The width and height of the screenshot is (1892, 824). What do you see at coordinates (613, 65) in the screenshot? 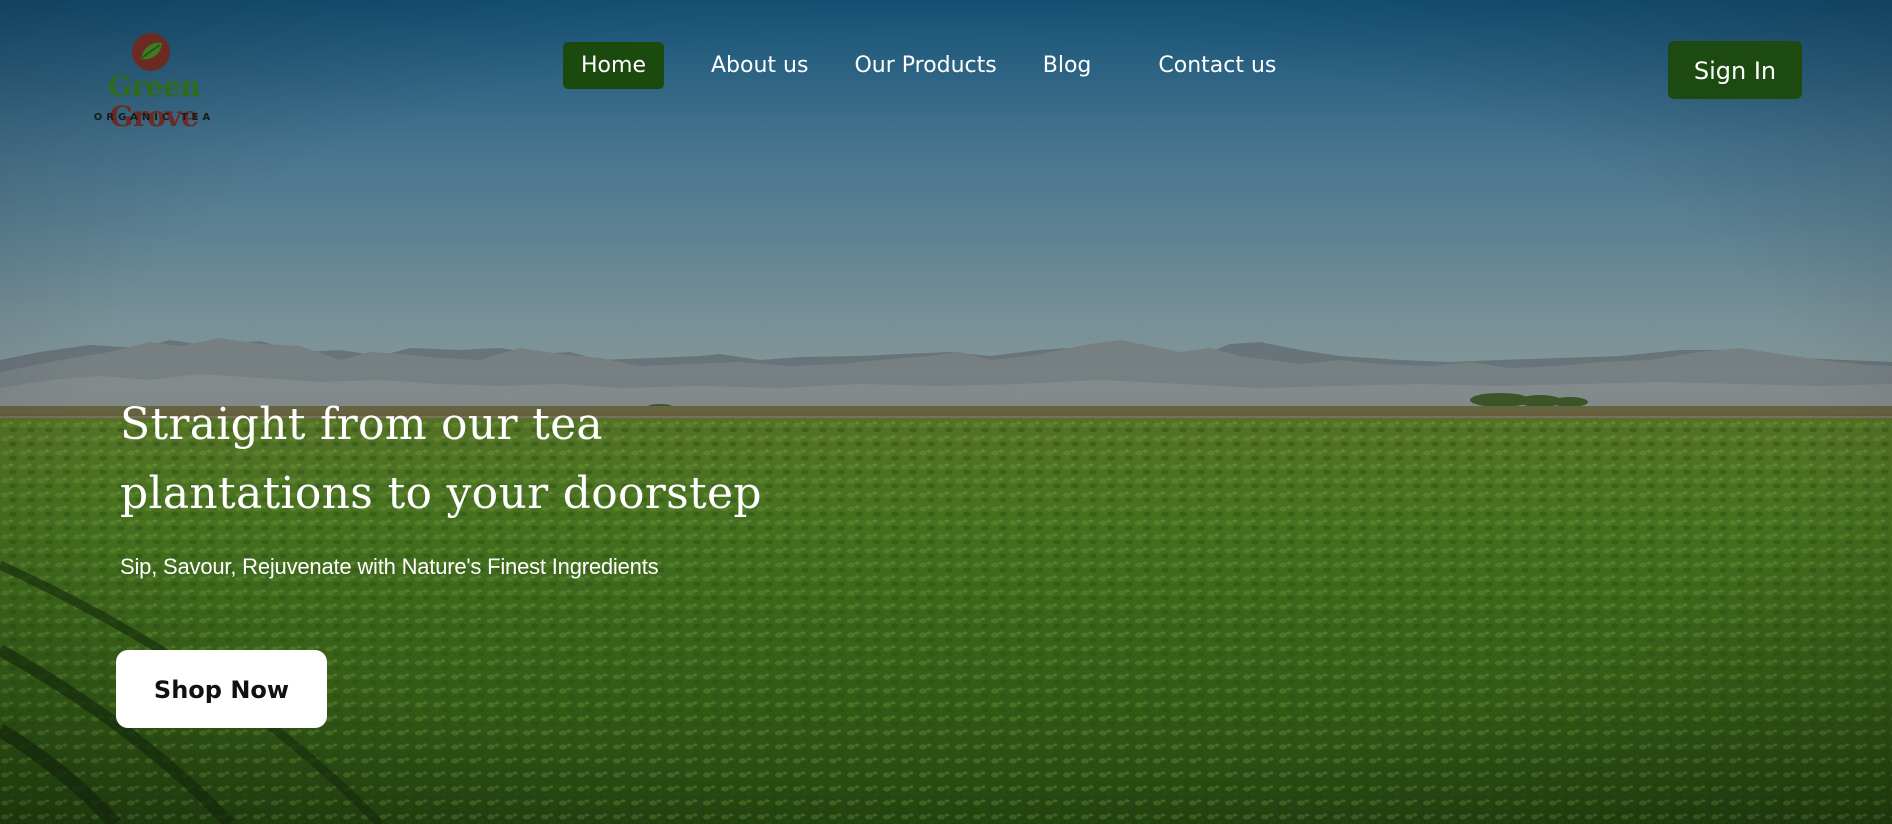
I see `nav-item-home: Home` at bounding box center [613, 65].